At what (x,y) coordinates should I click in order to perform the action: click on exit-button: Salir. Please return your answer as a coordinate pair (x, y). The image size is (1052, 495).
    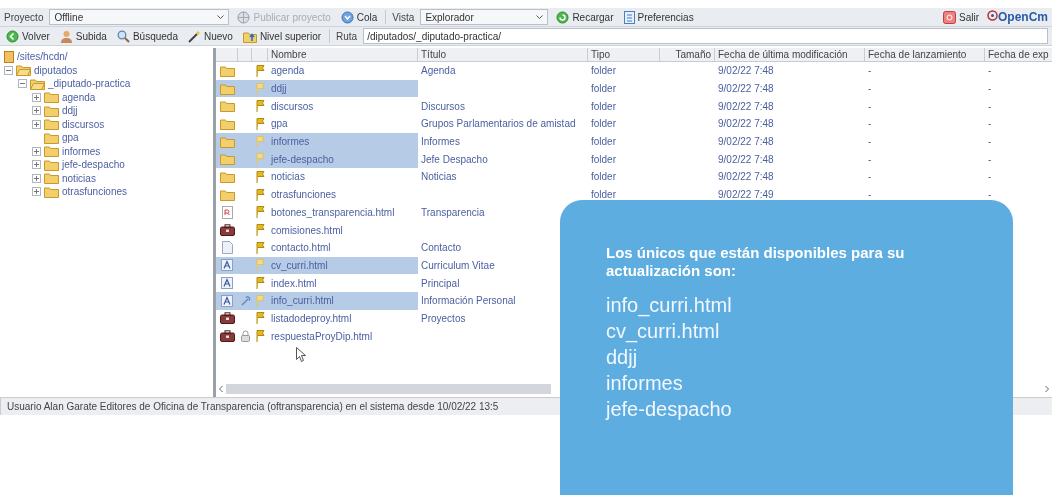
    Looking at the image, I should click on (960, 17).